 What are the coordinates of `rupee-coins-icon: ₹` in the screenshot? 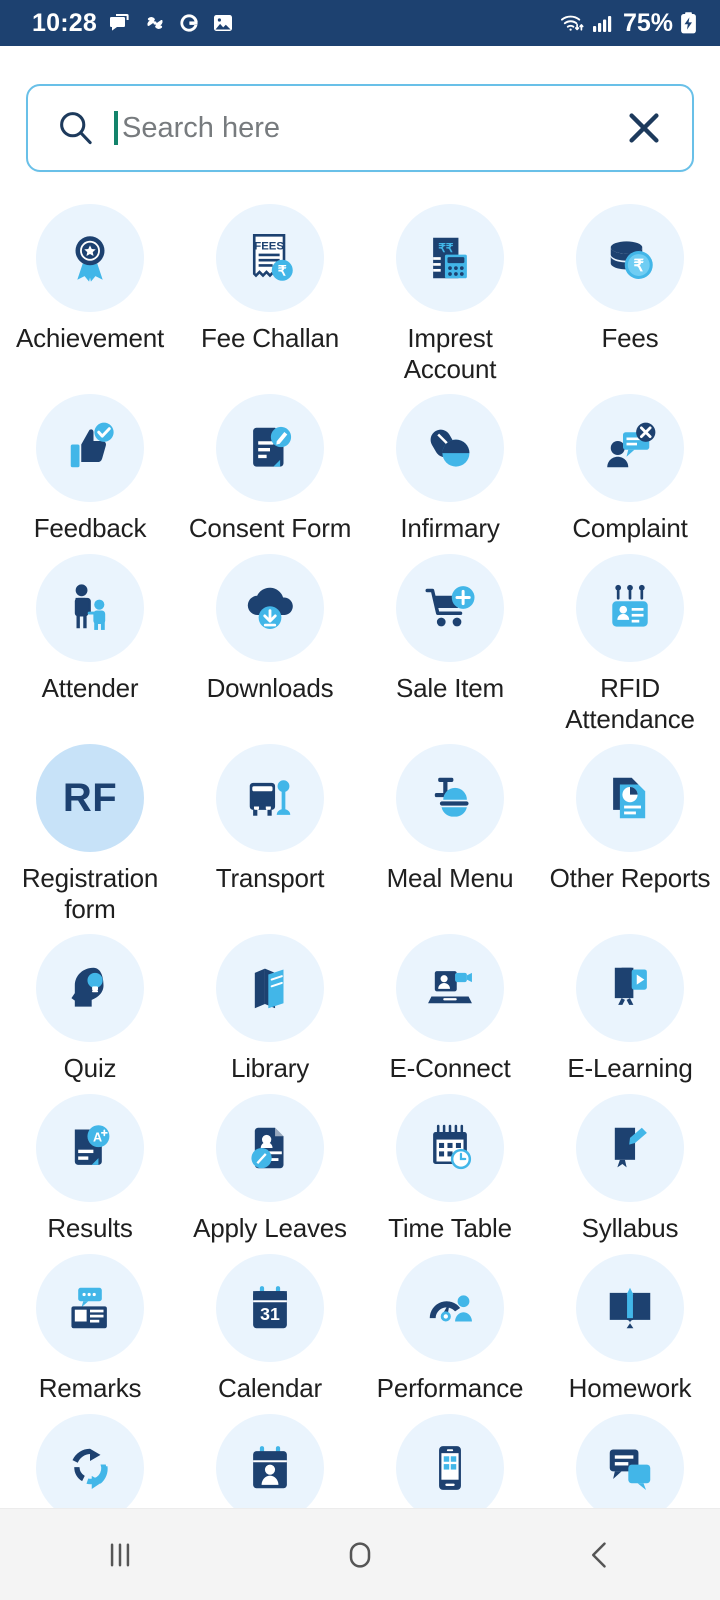 It's located at (630, 258).